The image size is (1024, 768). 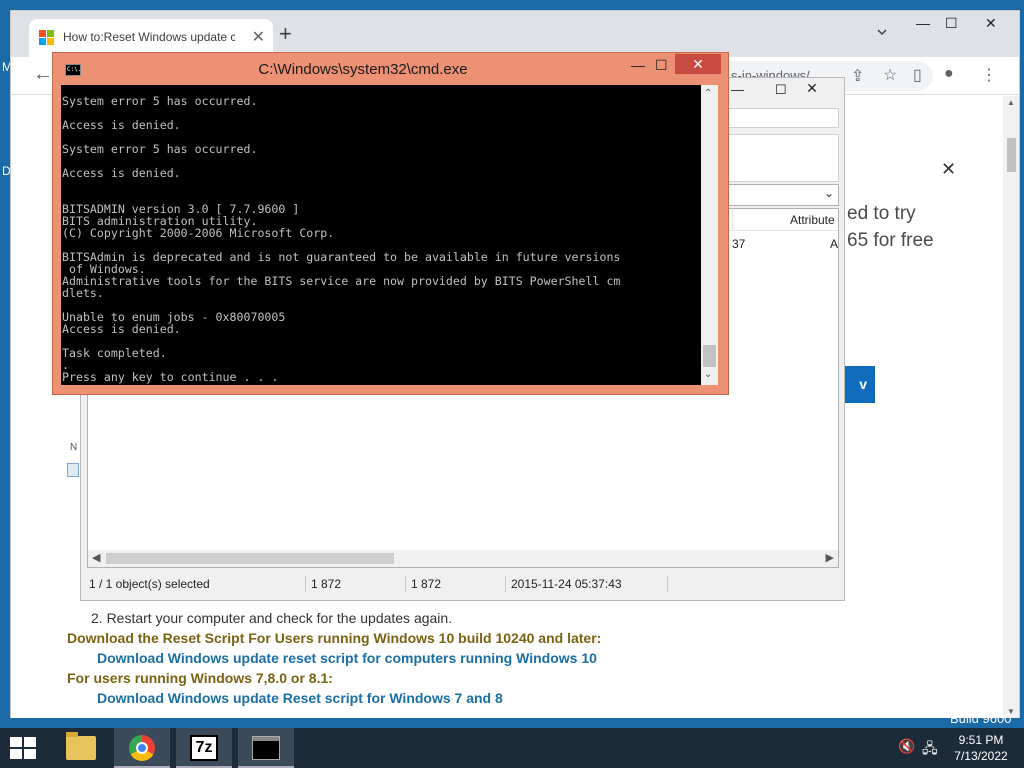 I want to click on chevron-down-icon: ⌄, so click(x=829, y=193).